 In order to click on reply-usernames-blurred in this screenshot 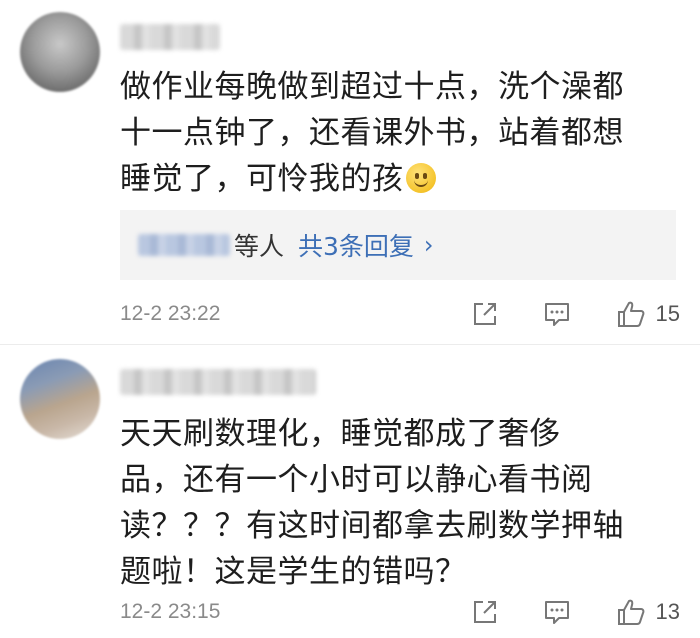, I will do `click(184, 245)`.